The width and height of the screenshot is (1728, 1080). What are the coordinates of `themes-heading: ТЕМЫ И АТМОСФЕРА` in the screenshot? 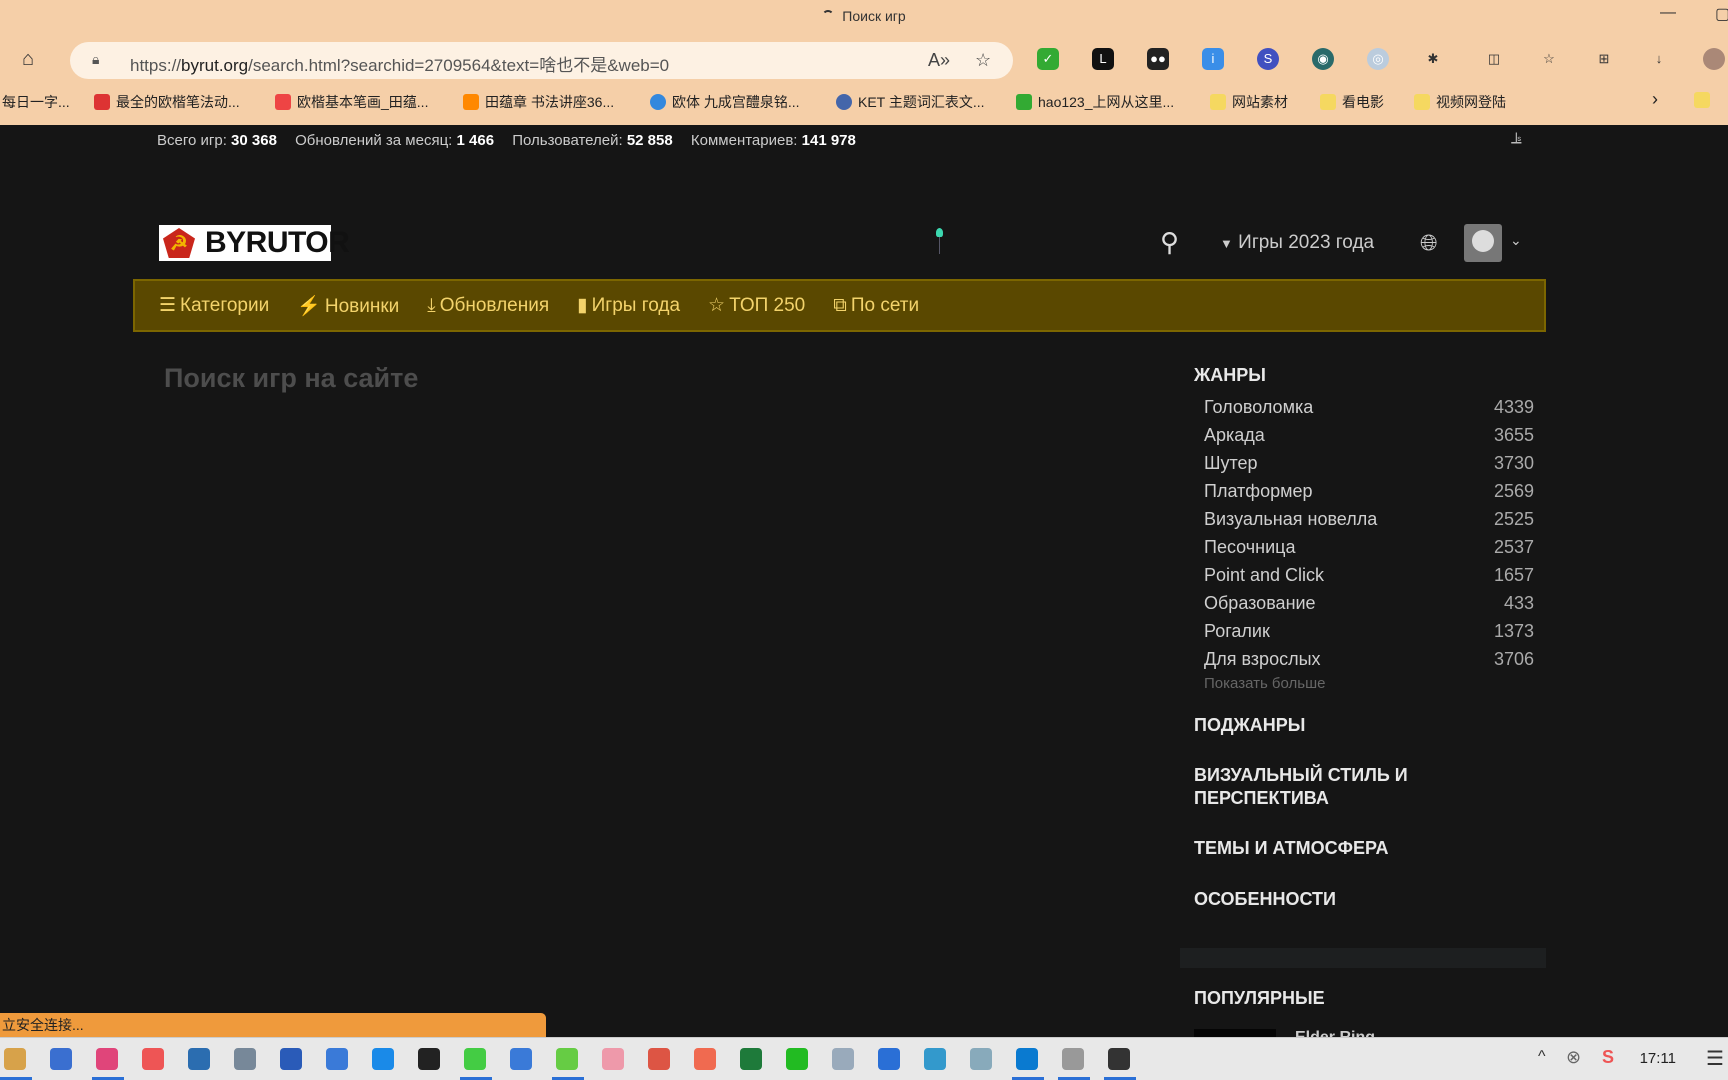 It's located at (1364, 848).